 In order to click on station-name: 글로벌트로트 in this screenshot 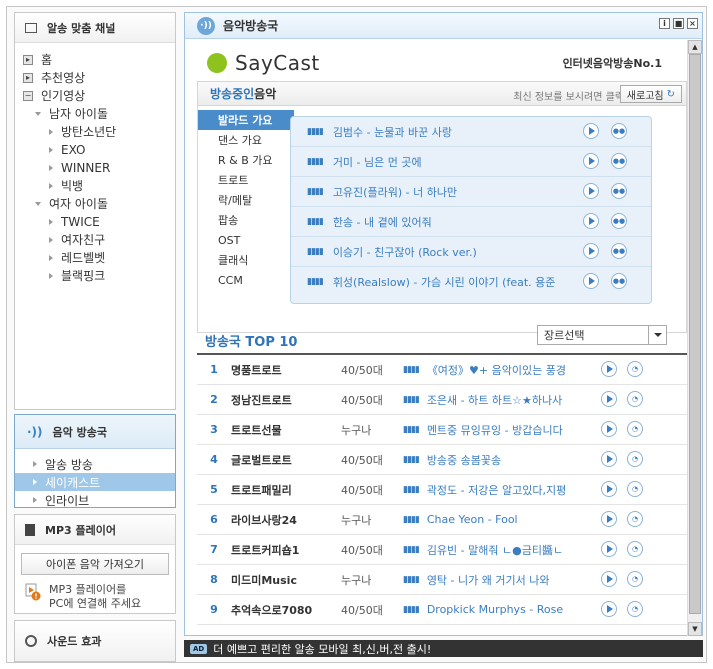, I will do `click(286, 460)`.